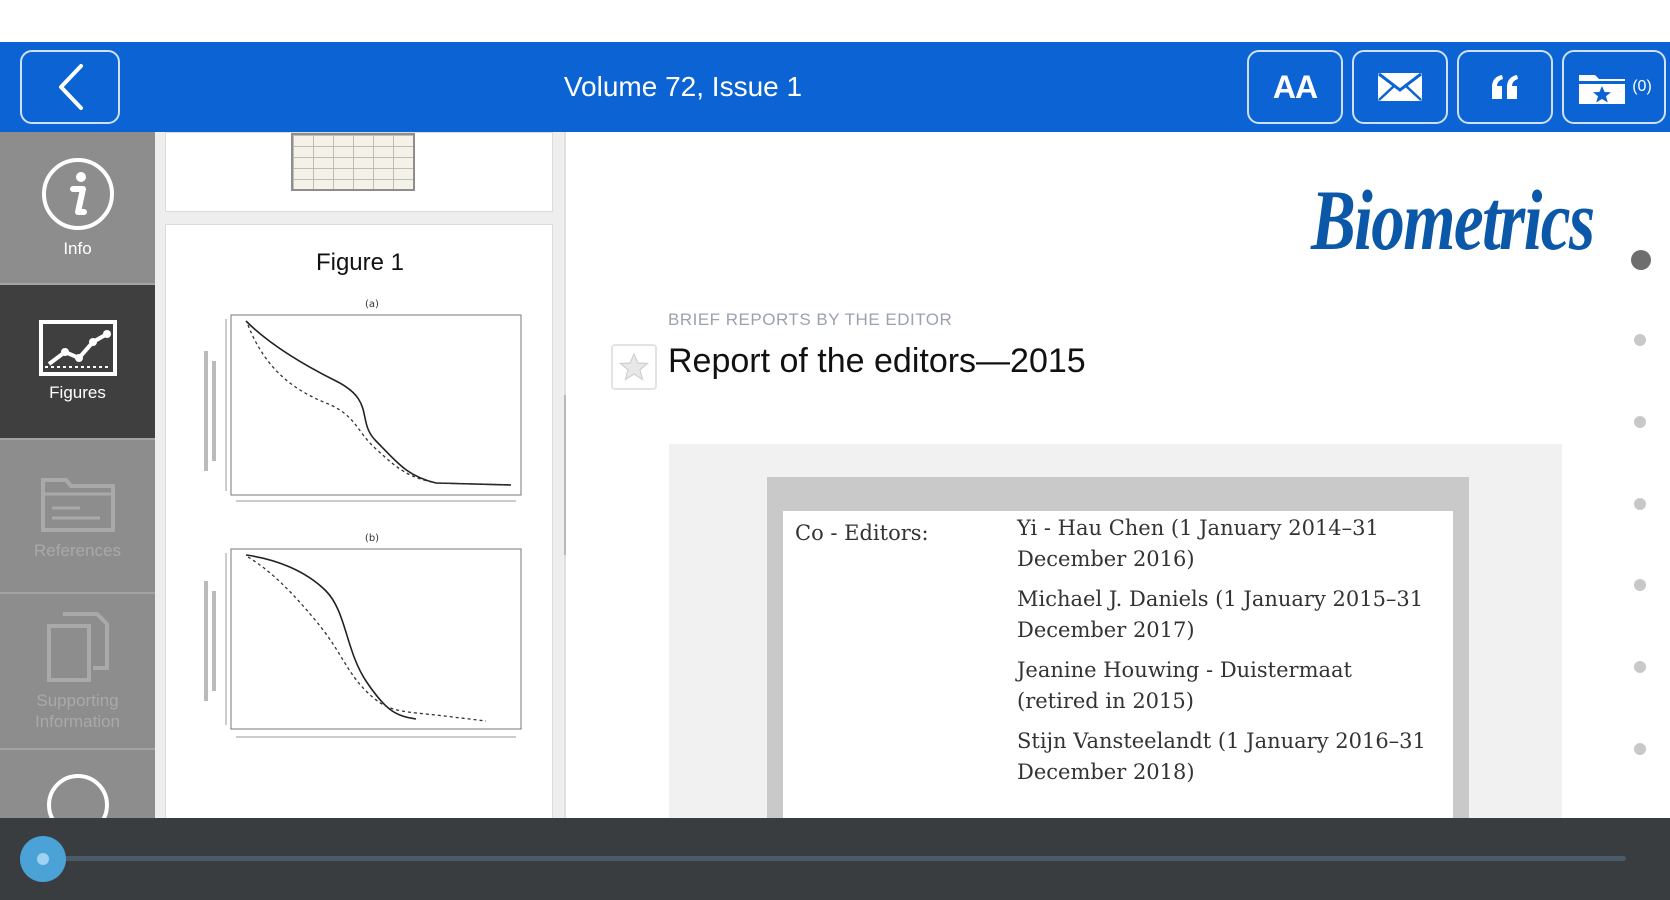 This screenshot has width=1670, height=900. I want to click on panel-a-label: (a), so click(372, 304).